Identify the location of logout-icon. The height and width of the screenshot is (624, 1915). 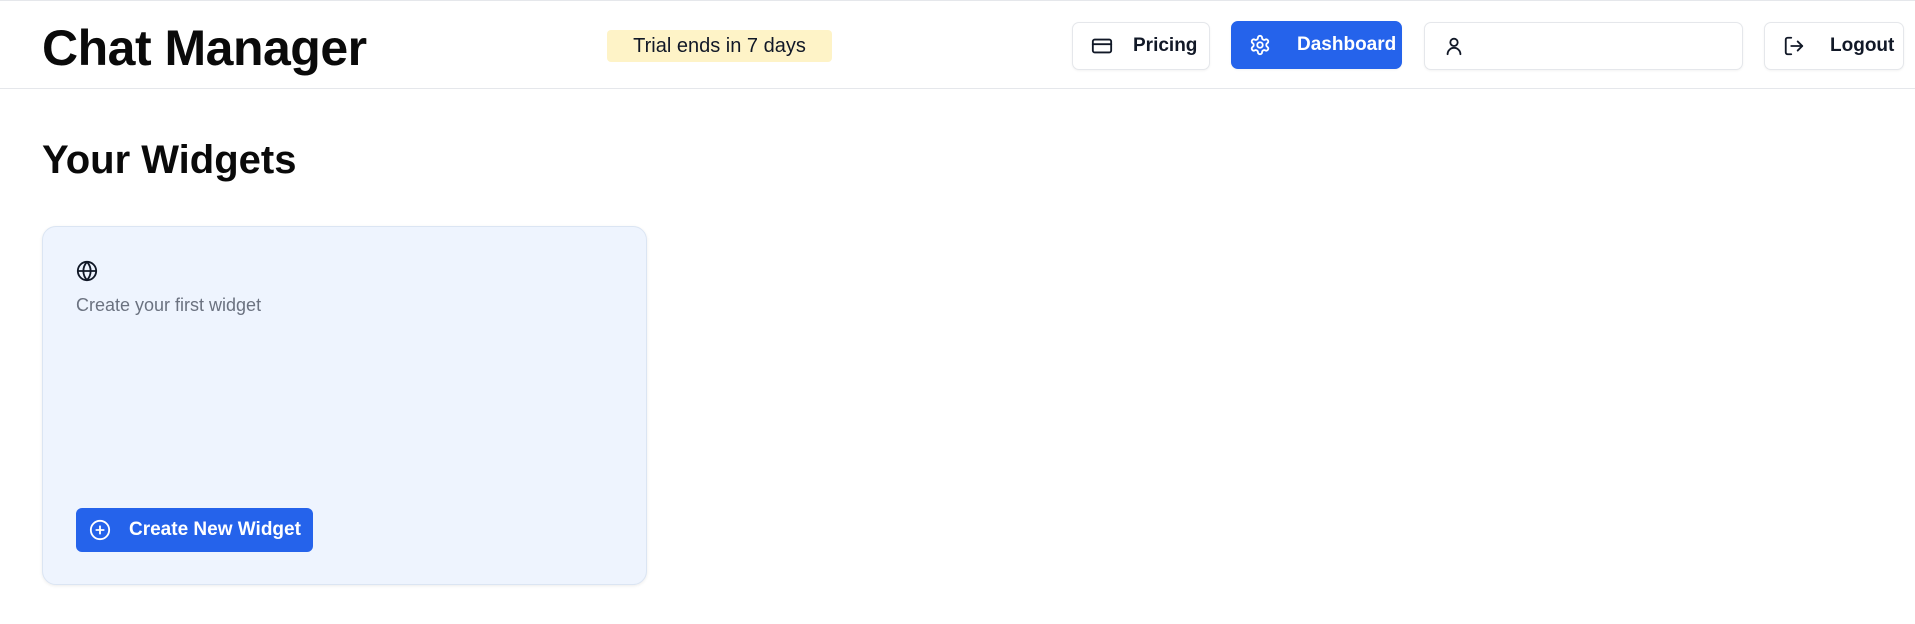
(1794, 46).